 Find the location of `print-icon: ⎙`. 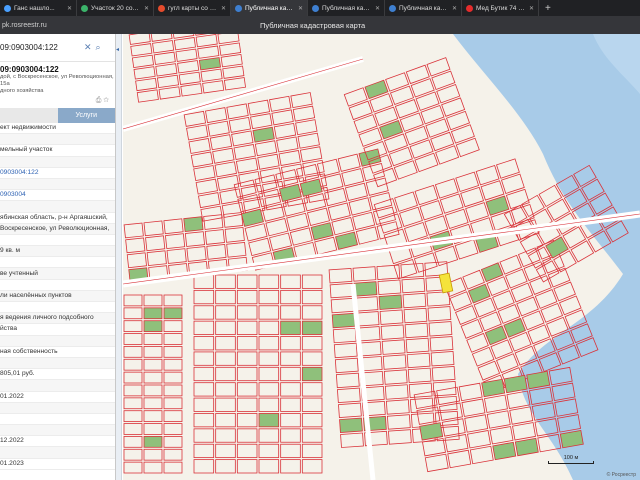

print-icon: ⎙ is located at coordinates (99, 100).